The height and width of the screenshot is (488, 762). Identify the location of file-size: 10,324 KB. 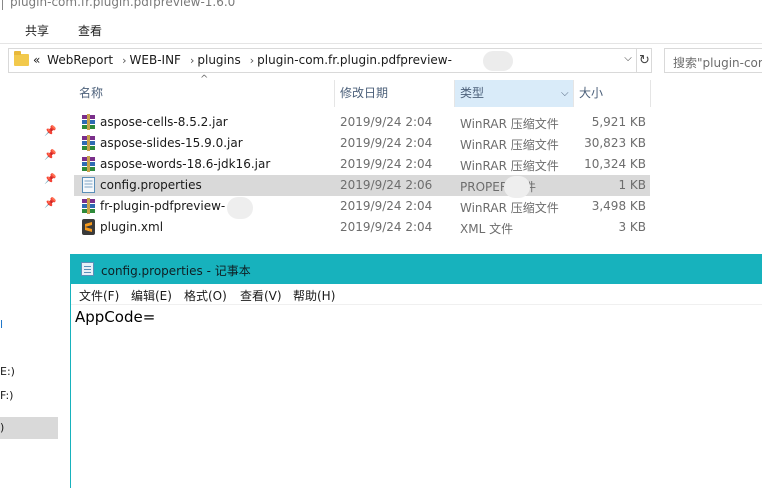
(615, 164).